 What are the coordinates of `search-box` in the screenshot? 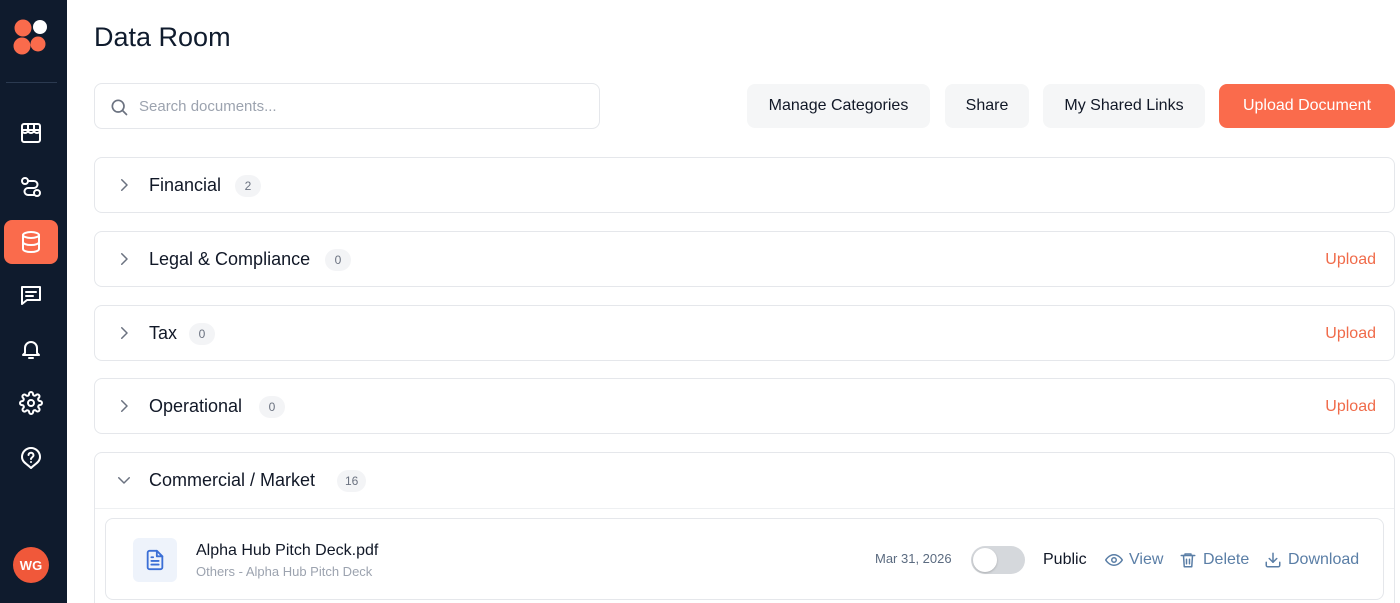 It's located at (347, 106).